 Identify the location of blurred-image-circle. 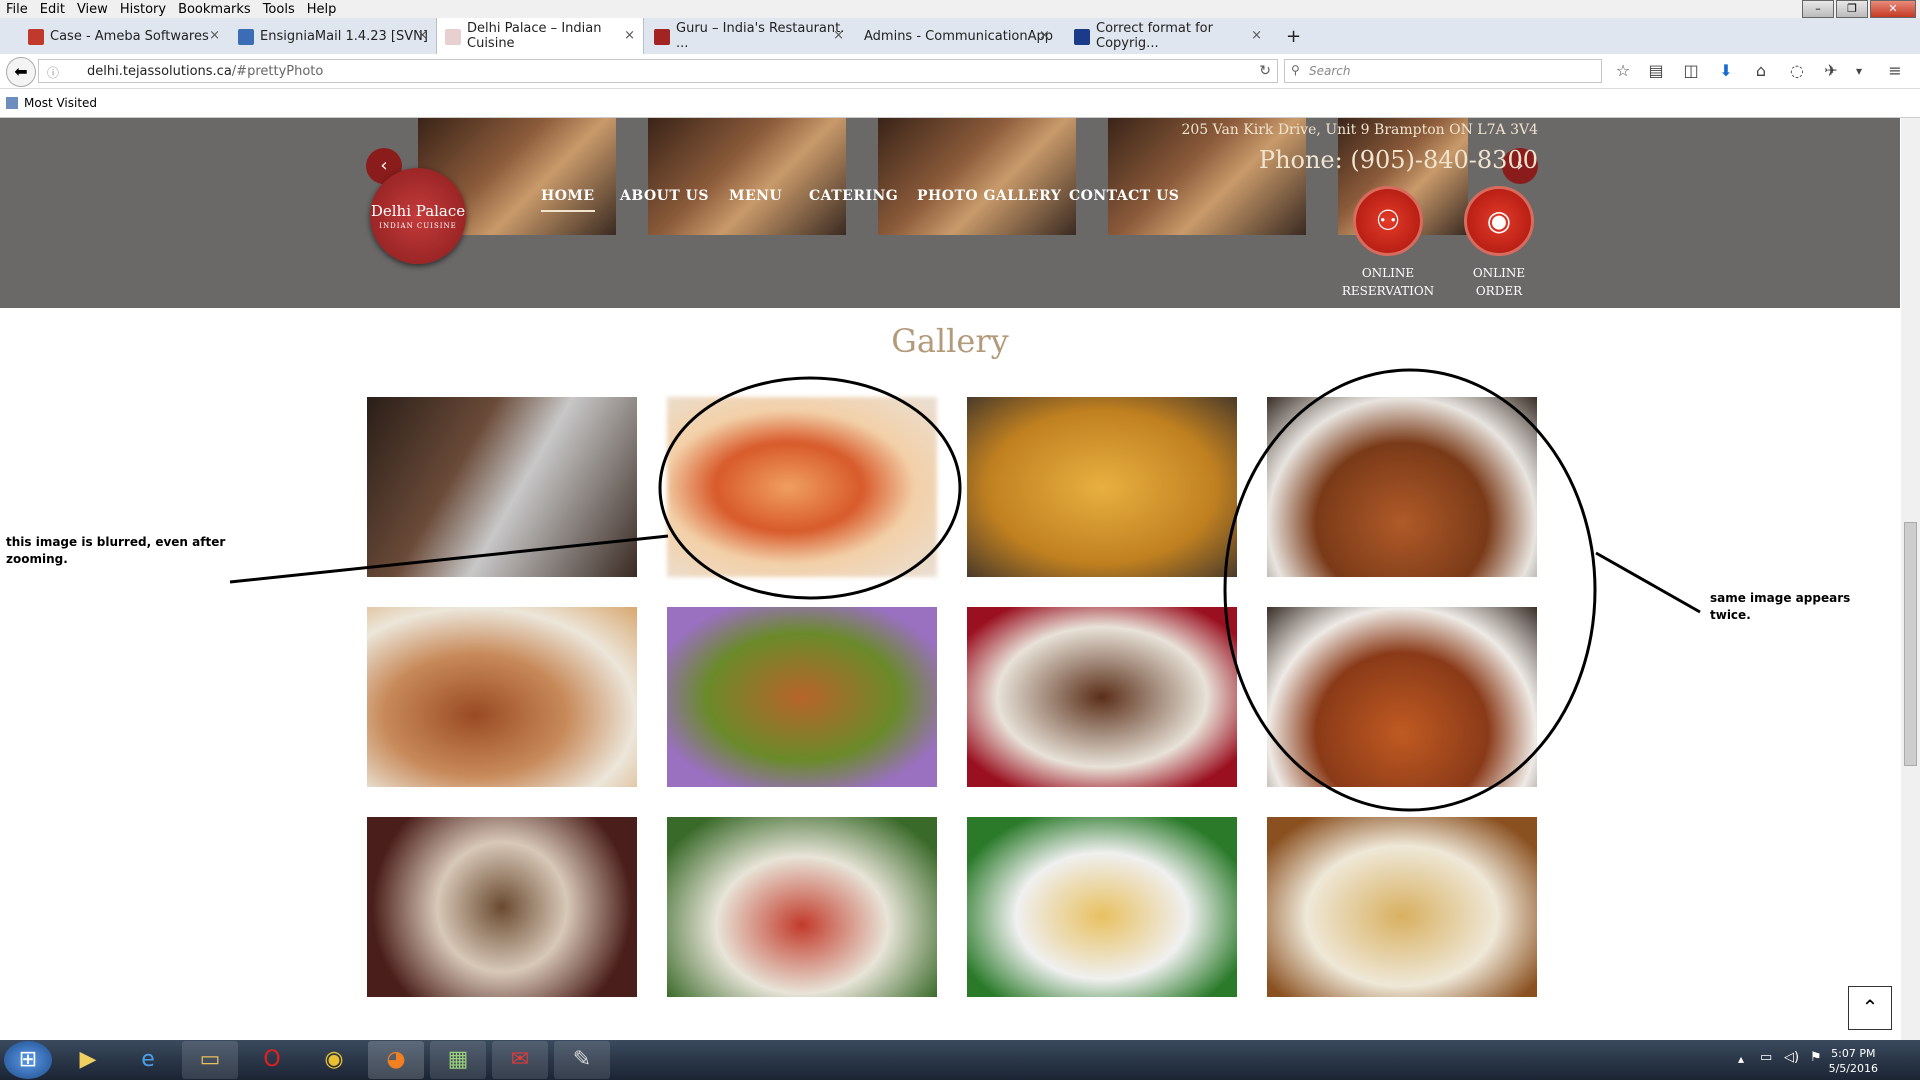
(810, 488).